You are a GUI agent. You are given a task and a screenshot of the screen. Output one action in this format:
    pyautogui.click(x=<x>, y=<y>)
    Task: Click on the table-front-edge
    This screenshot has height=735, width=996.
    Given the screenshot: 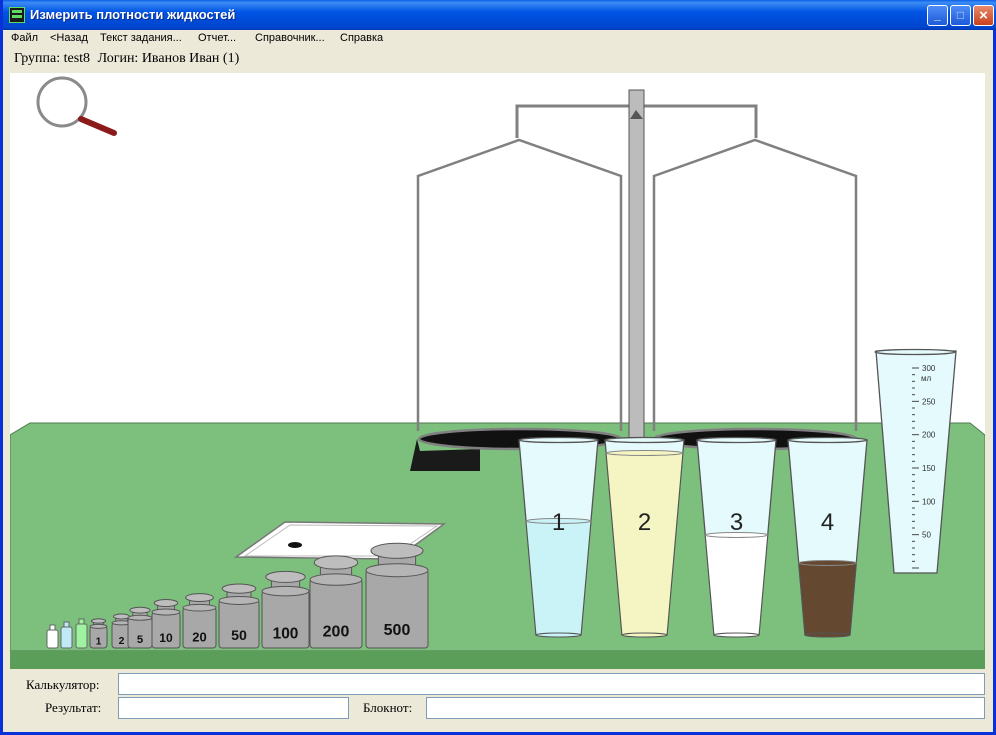 What is the action you would take?
    pyautogui.click(x=497, y=660)
    